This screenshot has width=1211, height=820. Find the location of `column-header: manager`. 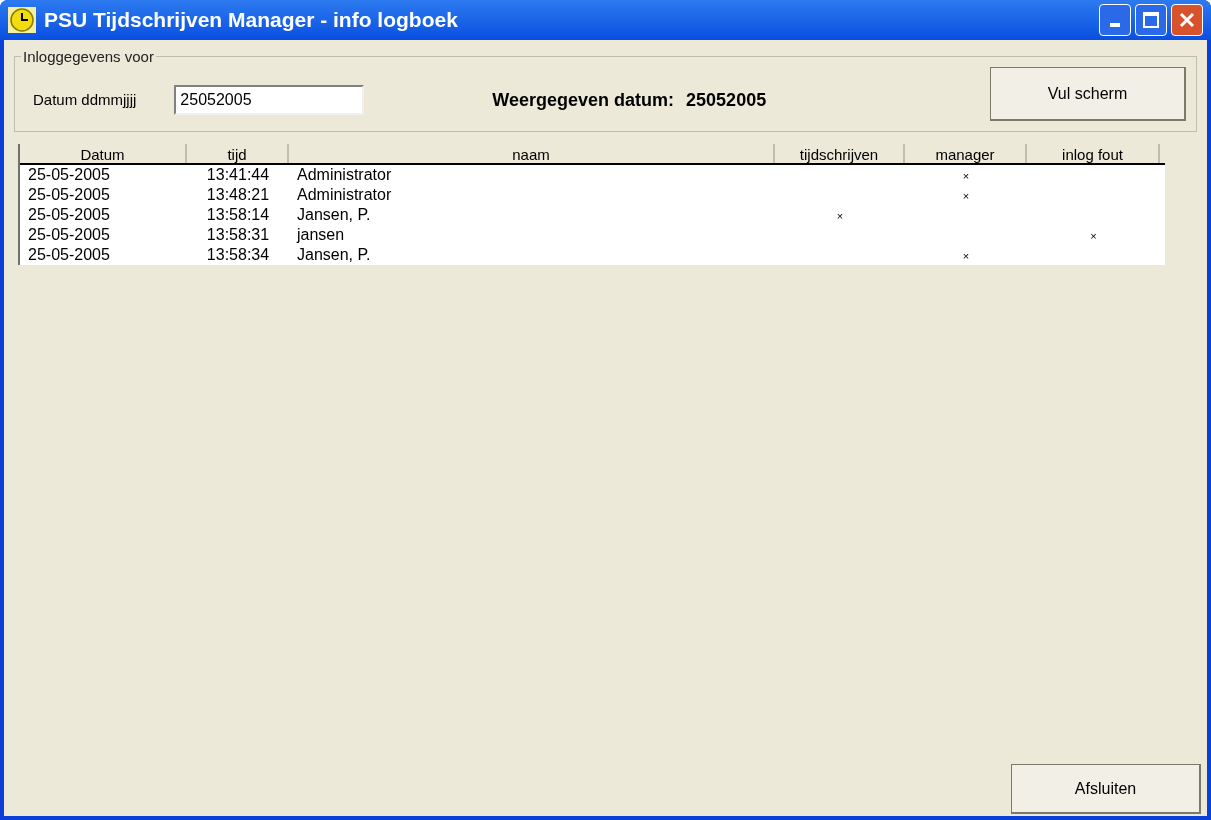

column-header: manager is located at coordinates (966, 153).